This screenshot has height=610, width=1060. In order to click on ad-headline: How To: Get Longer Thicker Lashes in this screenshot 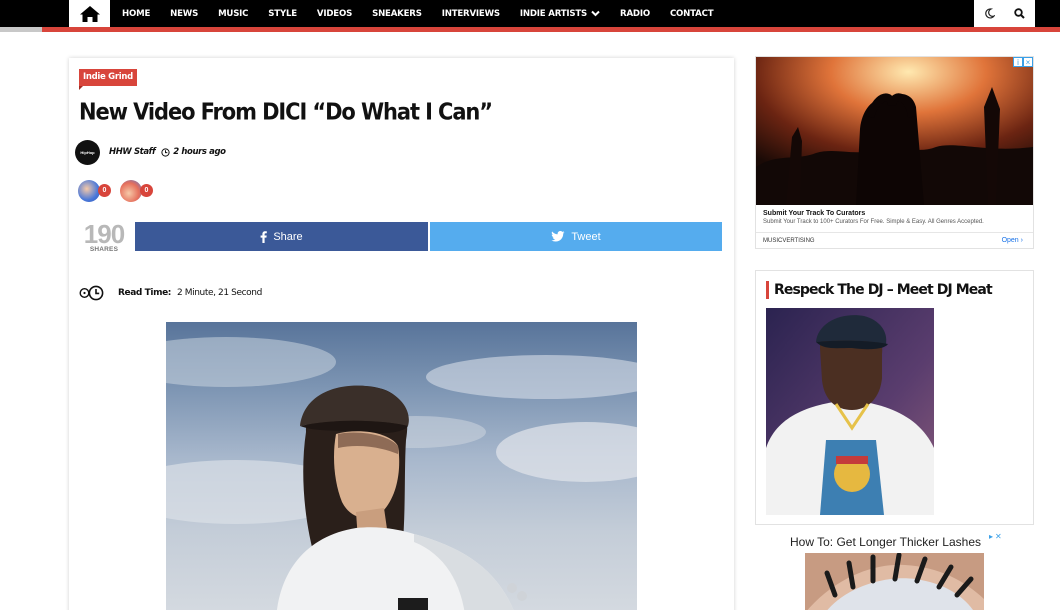, I will do `click(885, 542)`.